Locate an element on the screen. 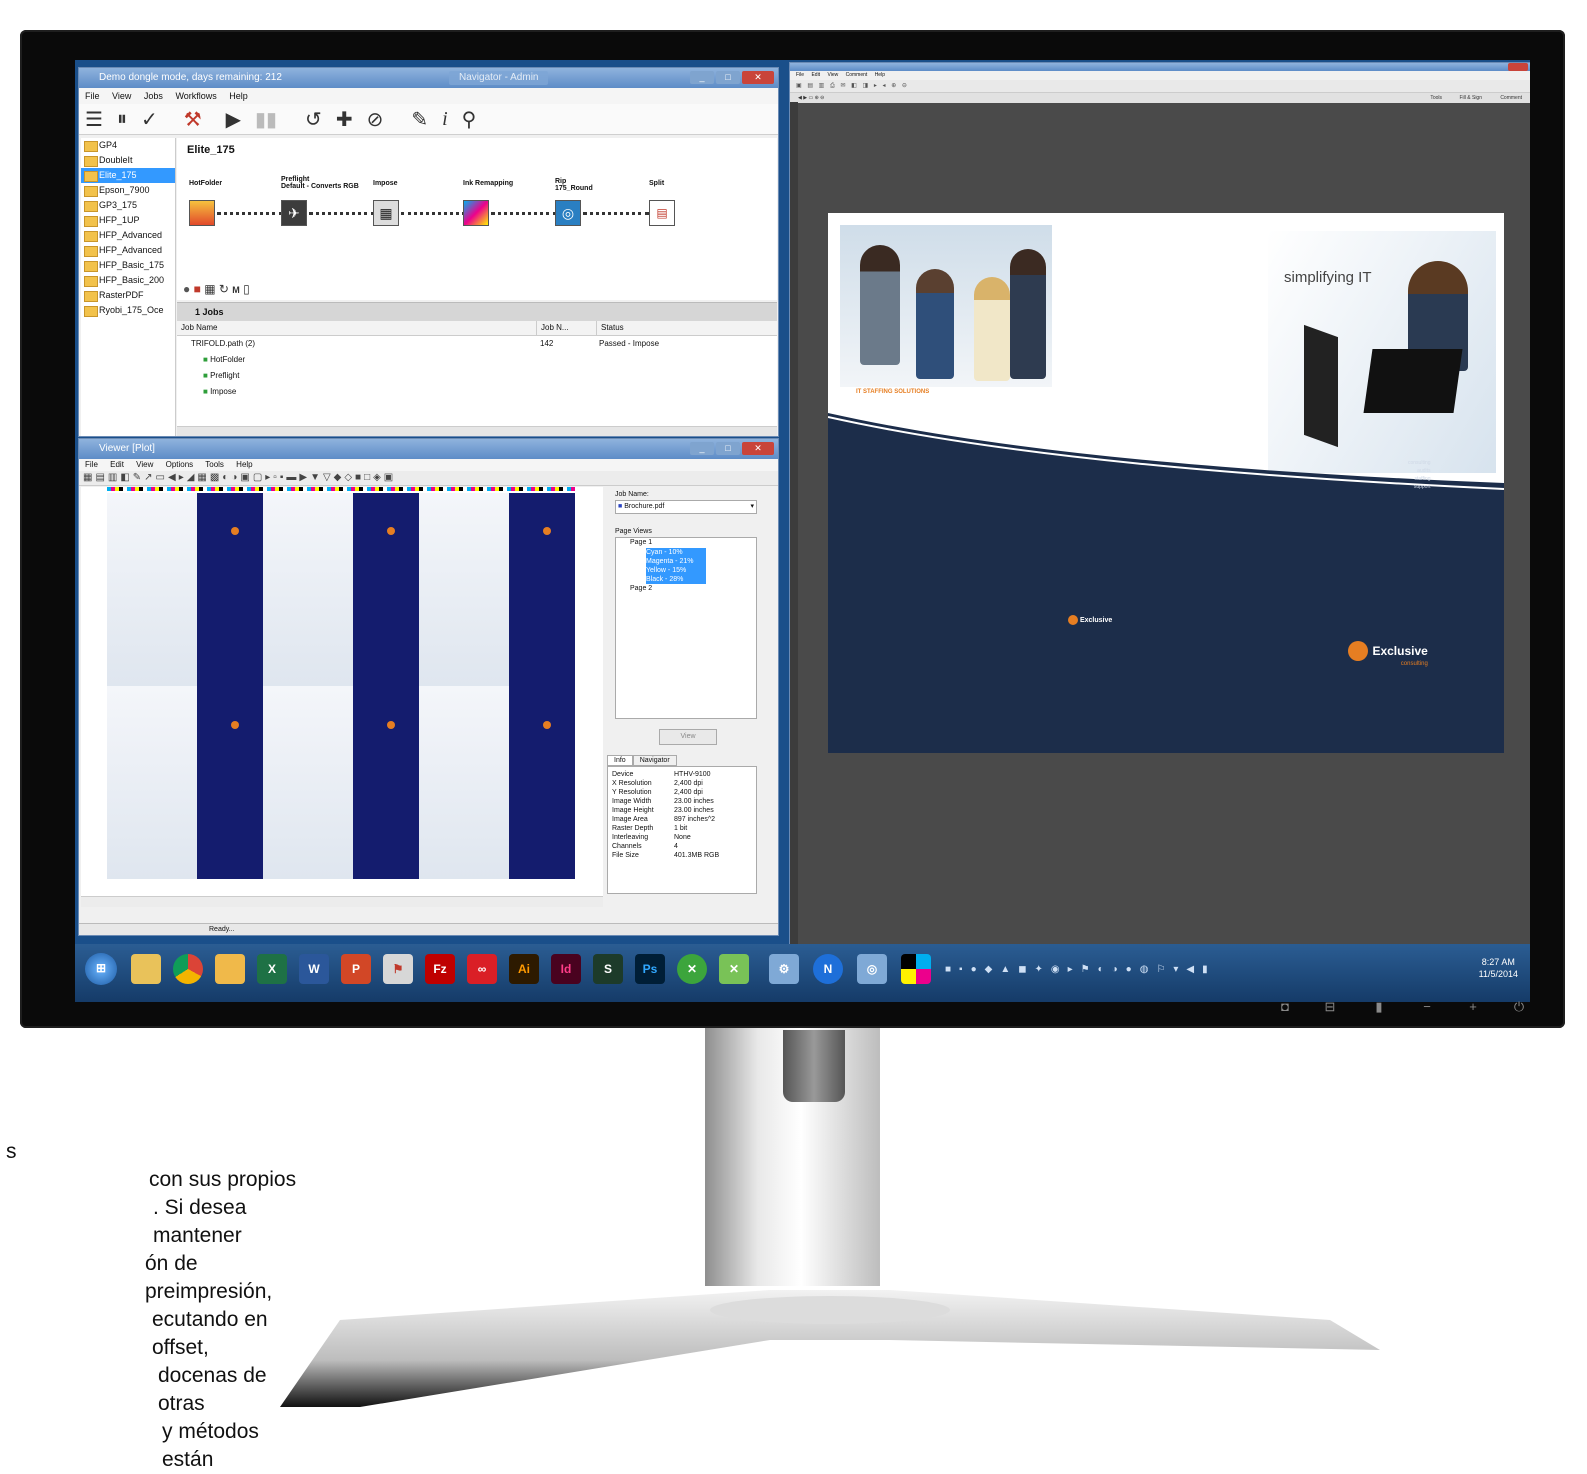  undo-icon: ↺ is located at coordinates (313, 119).